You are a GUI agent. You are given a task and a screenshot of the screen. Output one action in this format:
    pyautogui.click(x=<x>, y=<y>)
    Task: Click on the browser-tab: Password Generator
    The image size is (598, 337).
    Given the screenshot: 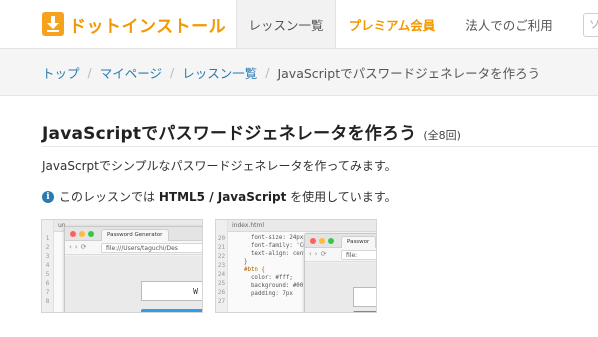 What is the action you would take?
    pyautogui.click(x=135, y=235)
    